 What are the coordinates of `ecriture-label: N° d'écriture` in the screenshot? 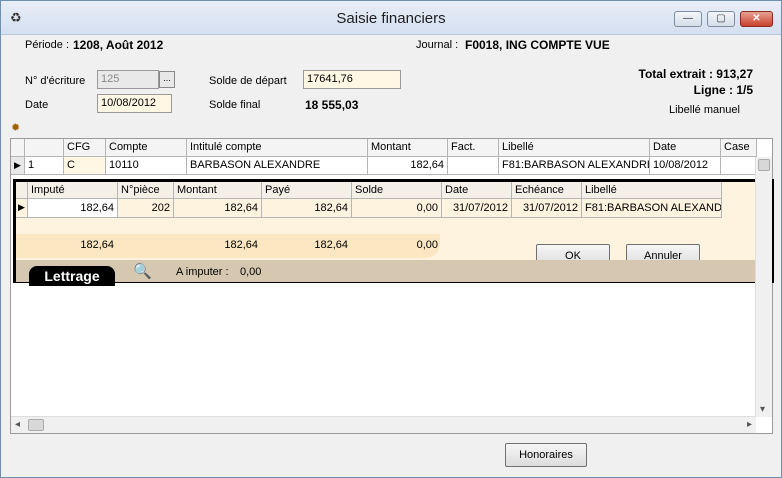 It's located at (55, 81).